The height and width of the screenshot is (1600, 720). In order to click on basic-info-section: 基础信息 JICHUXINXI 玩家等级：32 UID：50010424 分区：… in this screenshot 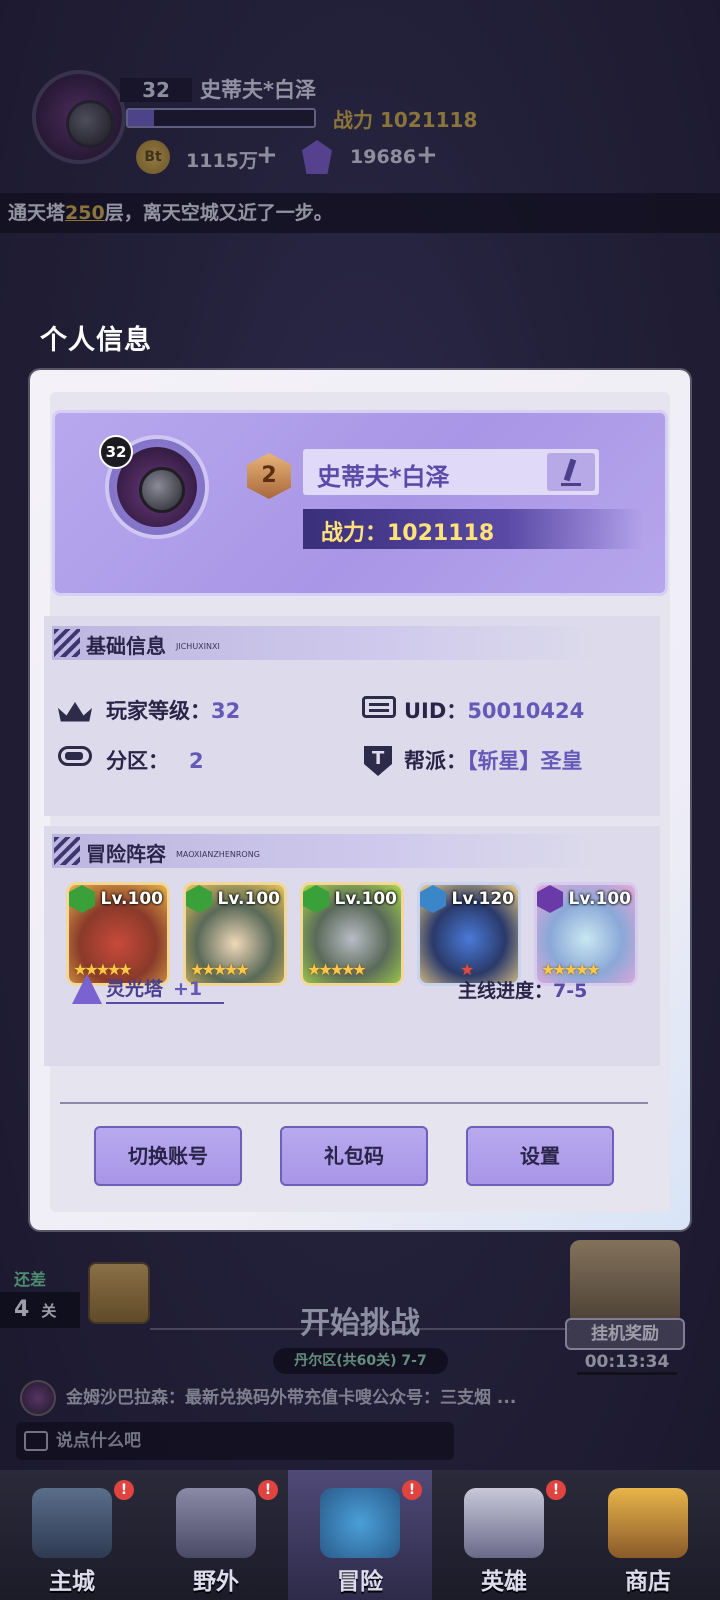, I will do `click(352, 716)`.